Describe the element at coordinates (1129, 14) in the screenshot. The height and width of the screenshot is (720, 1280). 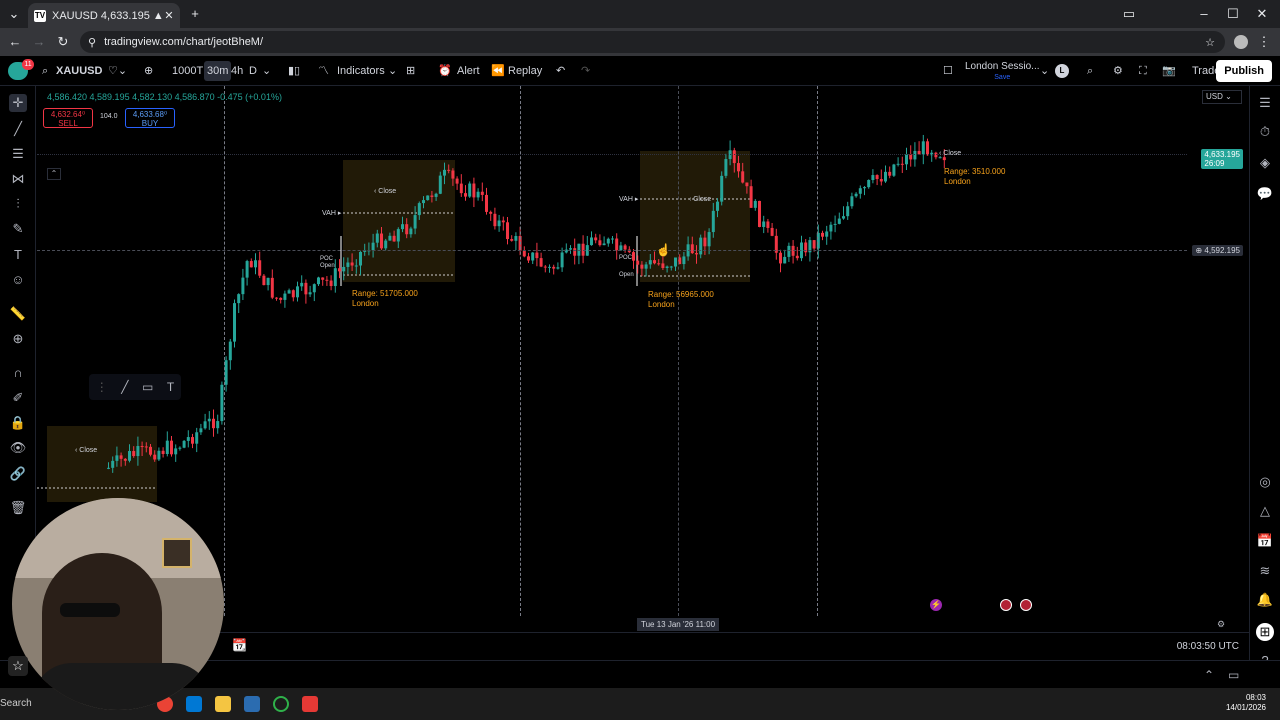
I see `profile-window-icon: ▭` at that location.